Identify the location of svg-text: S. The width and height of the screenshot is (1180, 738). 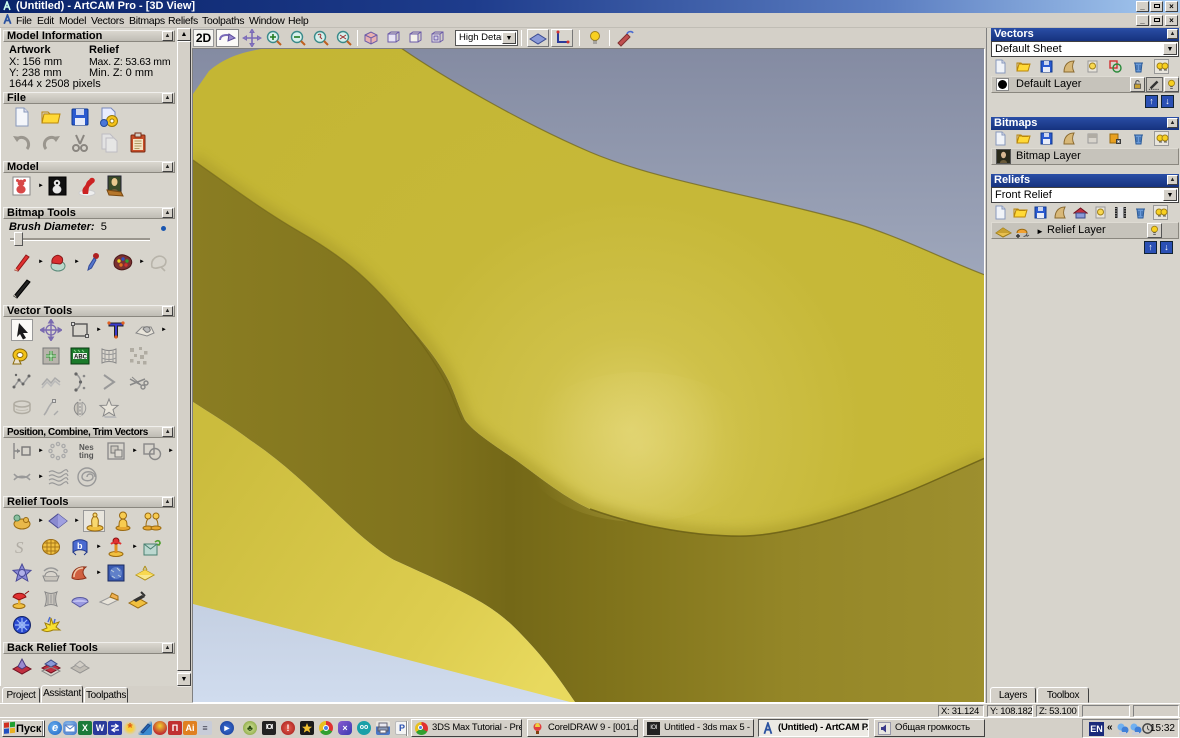
(19, 547).